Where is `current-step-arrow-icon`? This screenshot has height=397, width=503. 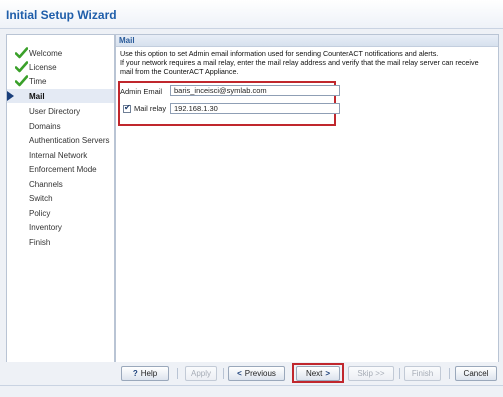 current-step-arrow-icon is located at coordinates (10, 96).